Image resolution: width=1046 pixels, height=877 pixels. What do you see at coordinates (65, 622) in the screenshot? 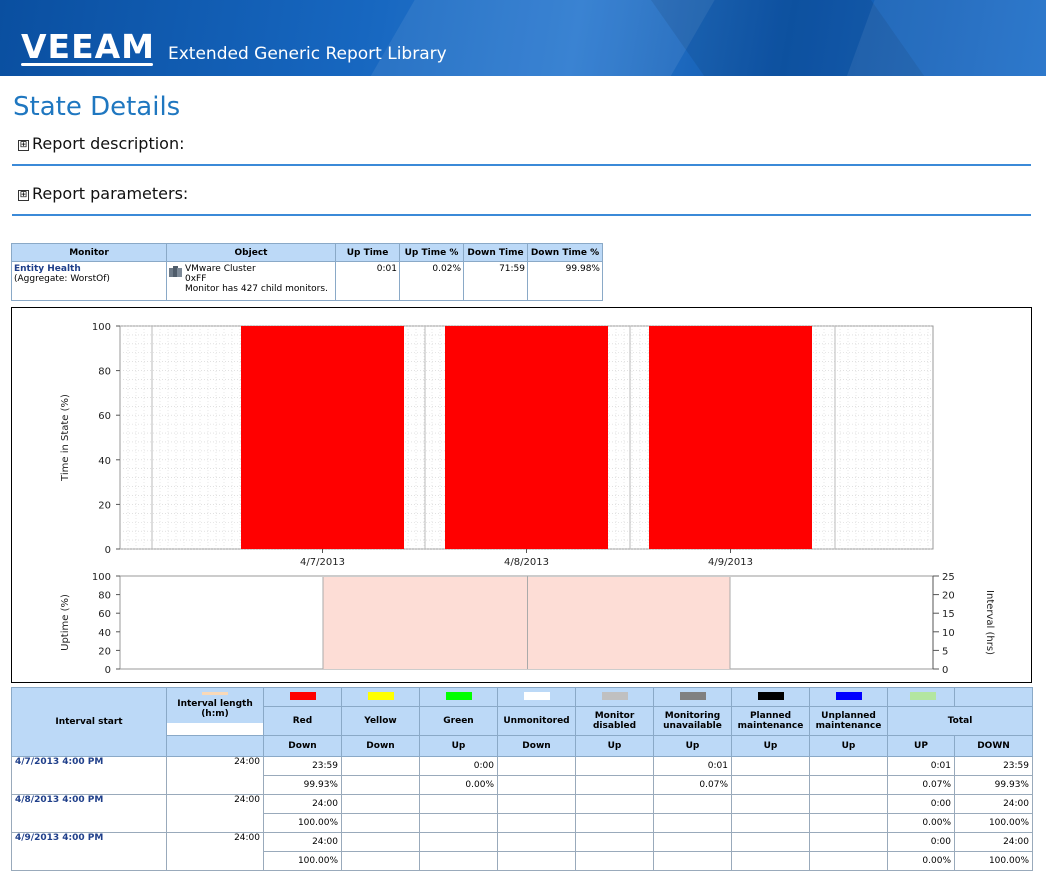
I see `y-axis-label-2: Uptime (%)` at bounding box center [65, 622].